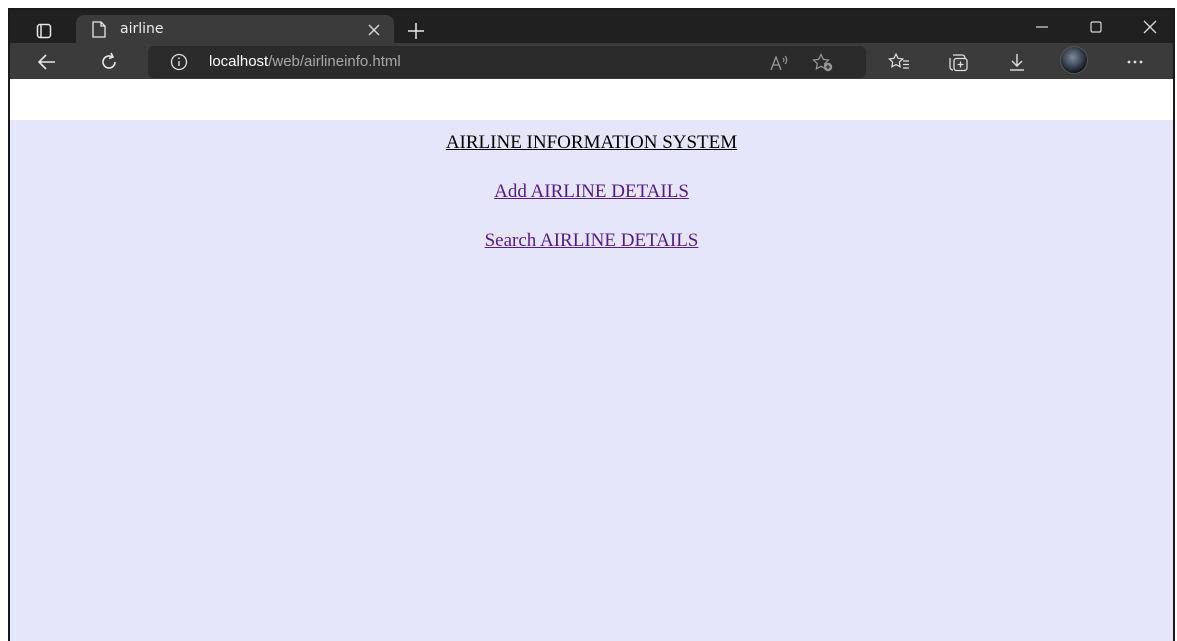 This screenshot has height=641, width=1177. Describe the element at coordinates (235, 30) in the screenshot. I see `tab-airline: airline` at that location.